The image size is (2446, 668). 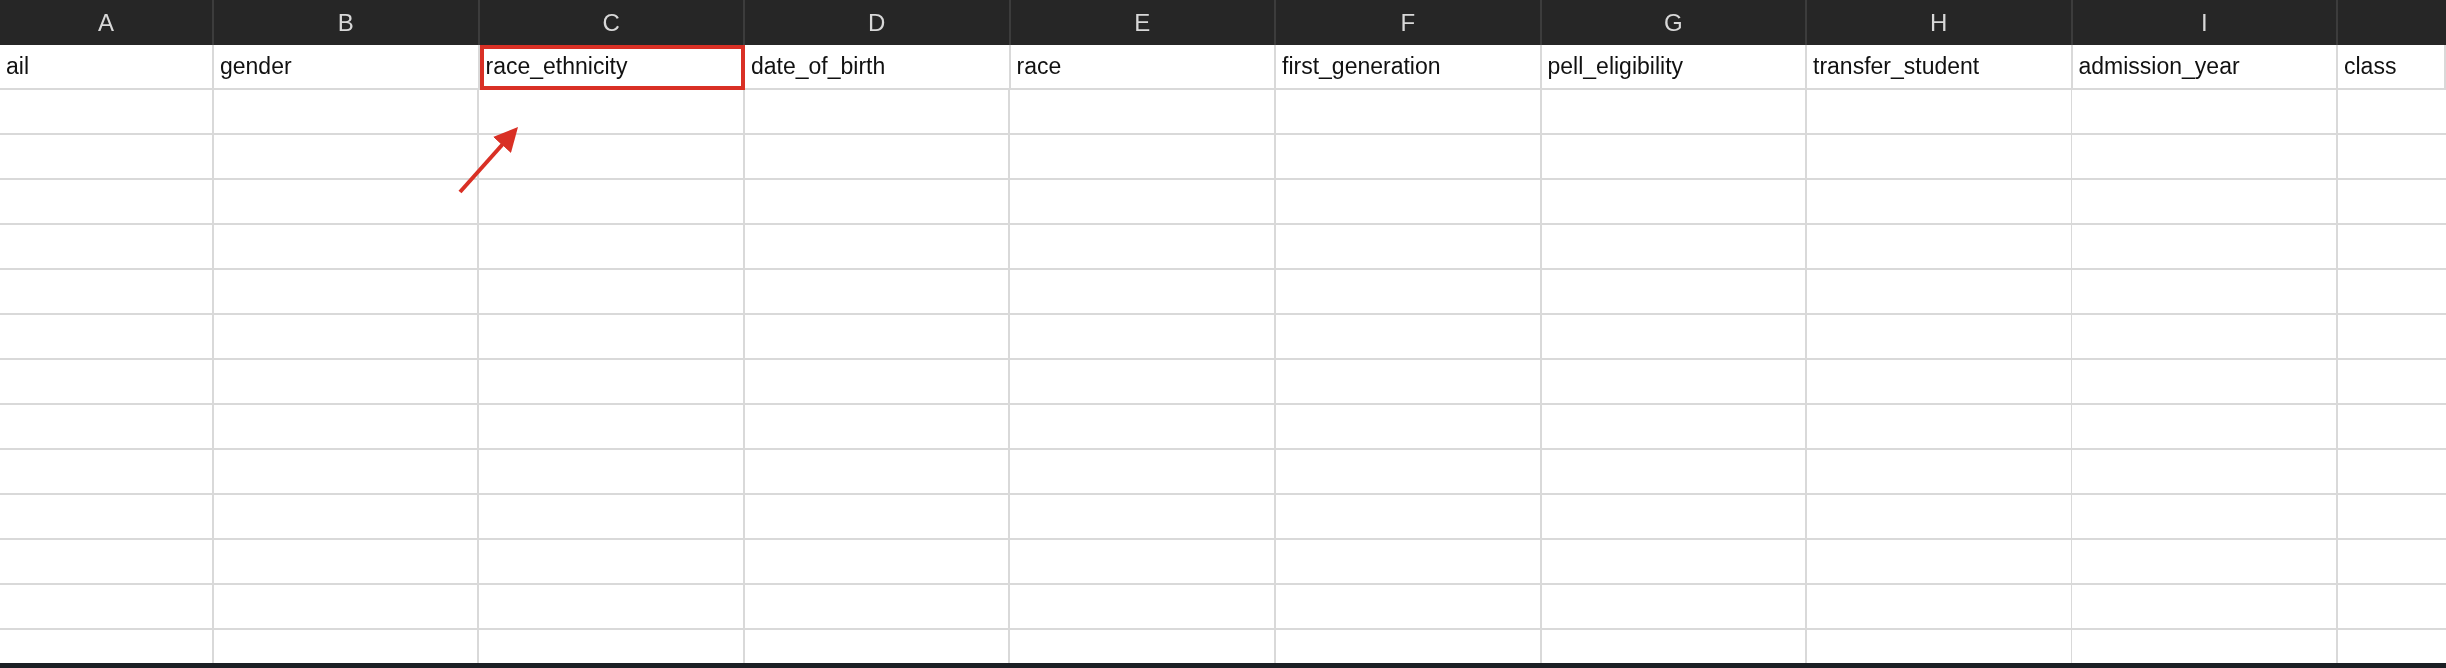 I want to click on table-cell: class, so click(x=2392, y=67).